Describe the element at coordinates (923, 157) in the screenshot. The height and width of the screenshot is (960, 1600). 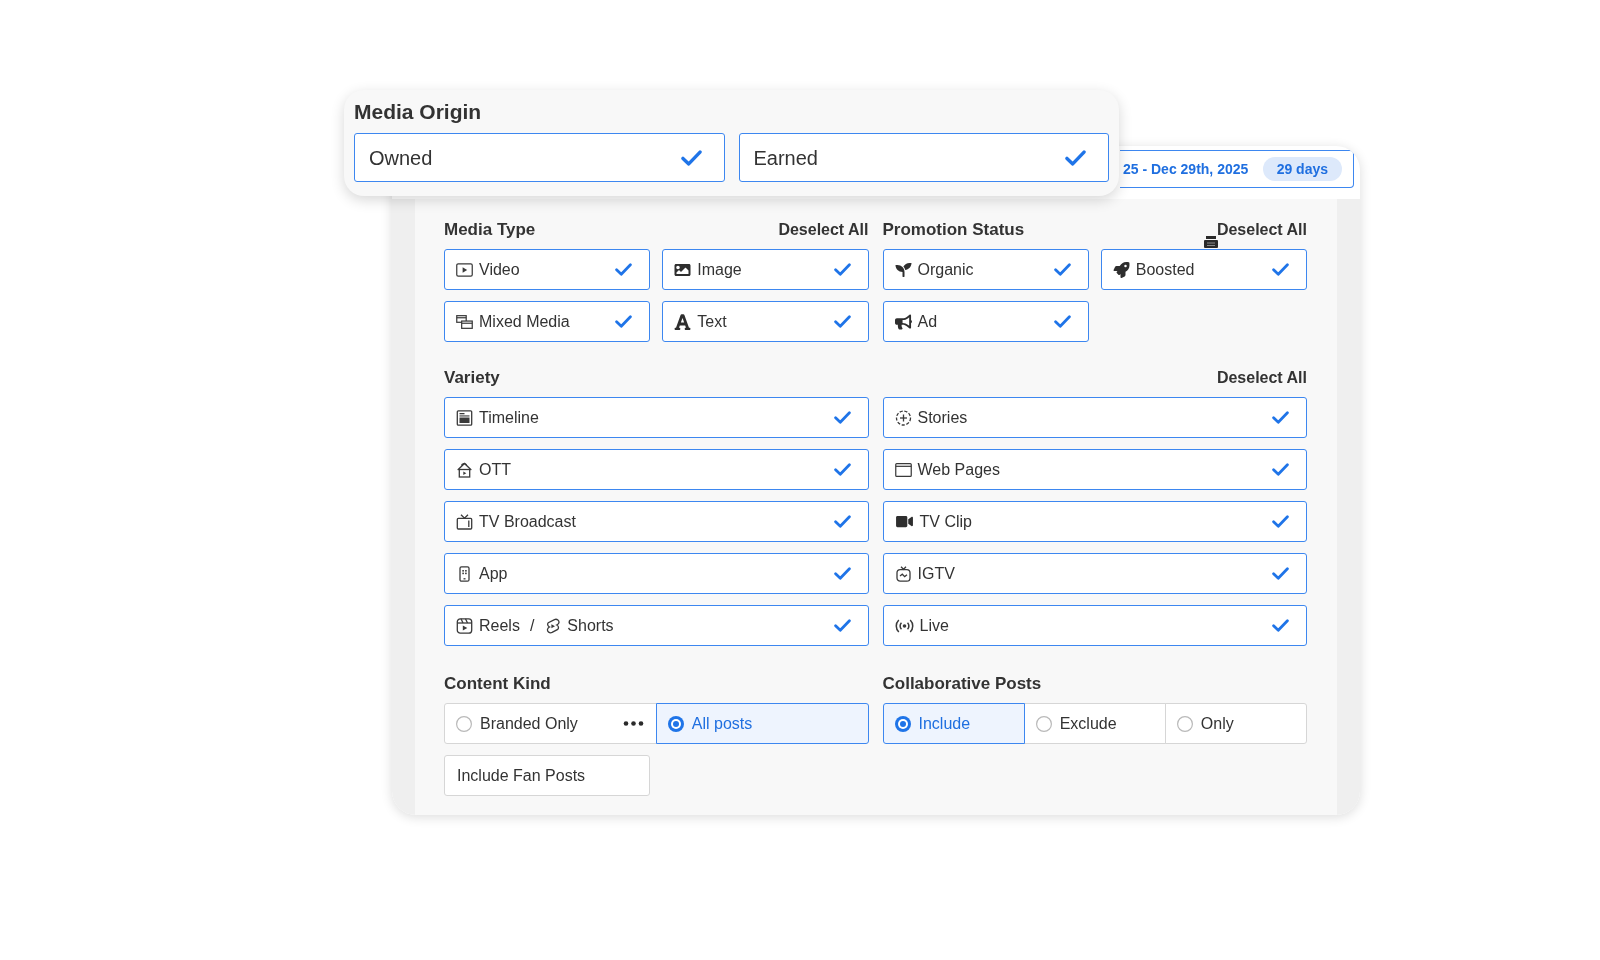
I see `filter-toggle: Earned` at that location.